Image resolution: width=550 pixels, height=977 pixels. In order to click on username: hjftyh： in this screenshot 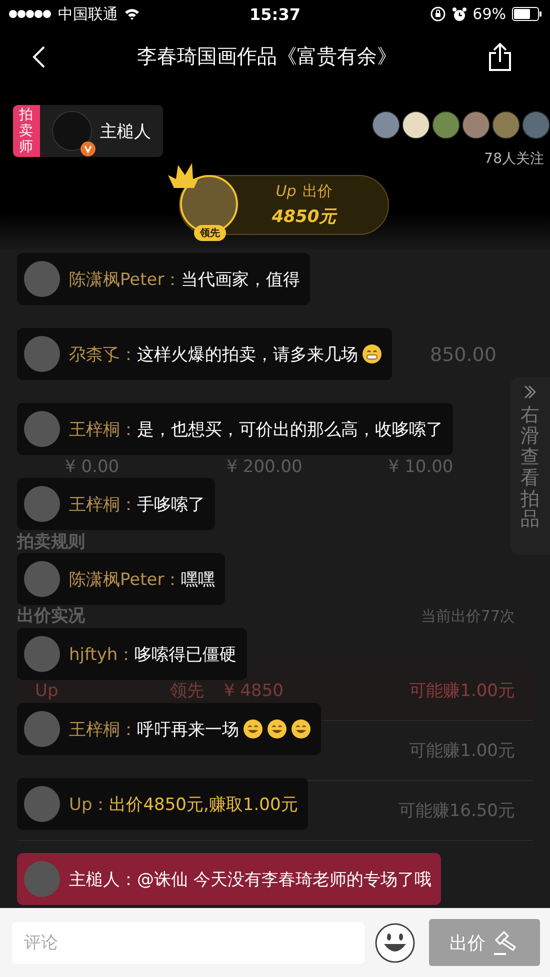, I will do `click(102, 655)`.